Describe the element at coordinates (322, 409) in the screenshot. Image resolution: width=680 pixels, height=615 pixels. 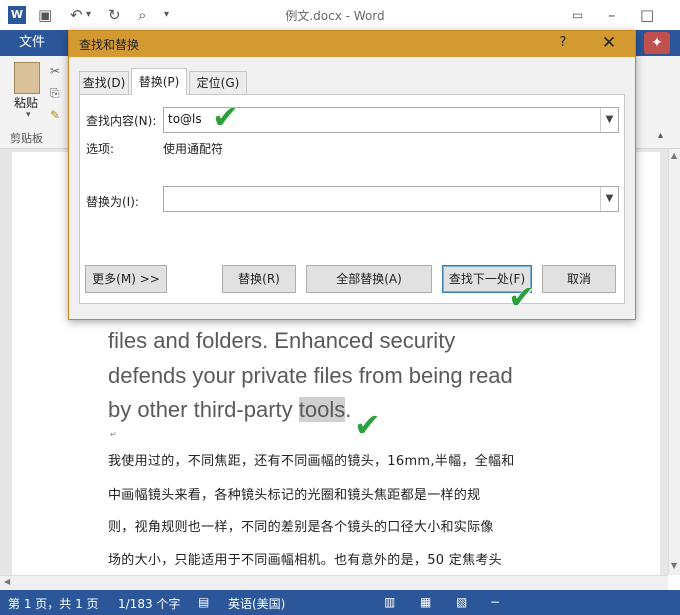
I see `found-match-highlight: tools` at that location.